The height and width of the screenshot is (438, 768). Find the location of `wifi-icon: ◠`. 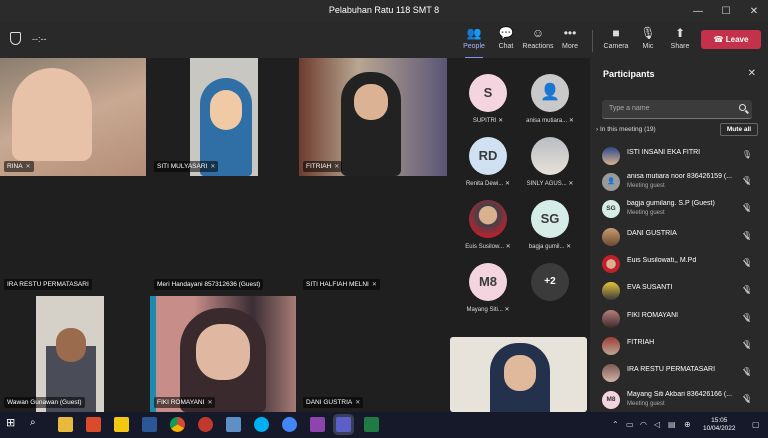

wifi-icon: ◠ is located at coordinates (643, 424).